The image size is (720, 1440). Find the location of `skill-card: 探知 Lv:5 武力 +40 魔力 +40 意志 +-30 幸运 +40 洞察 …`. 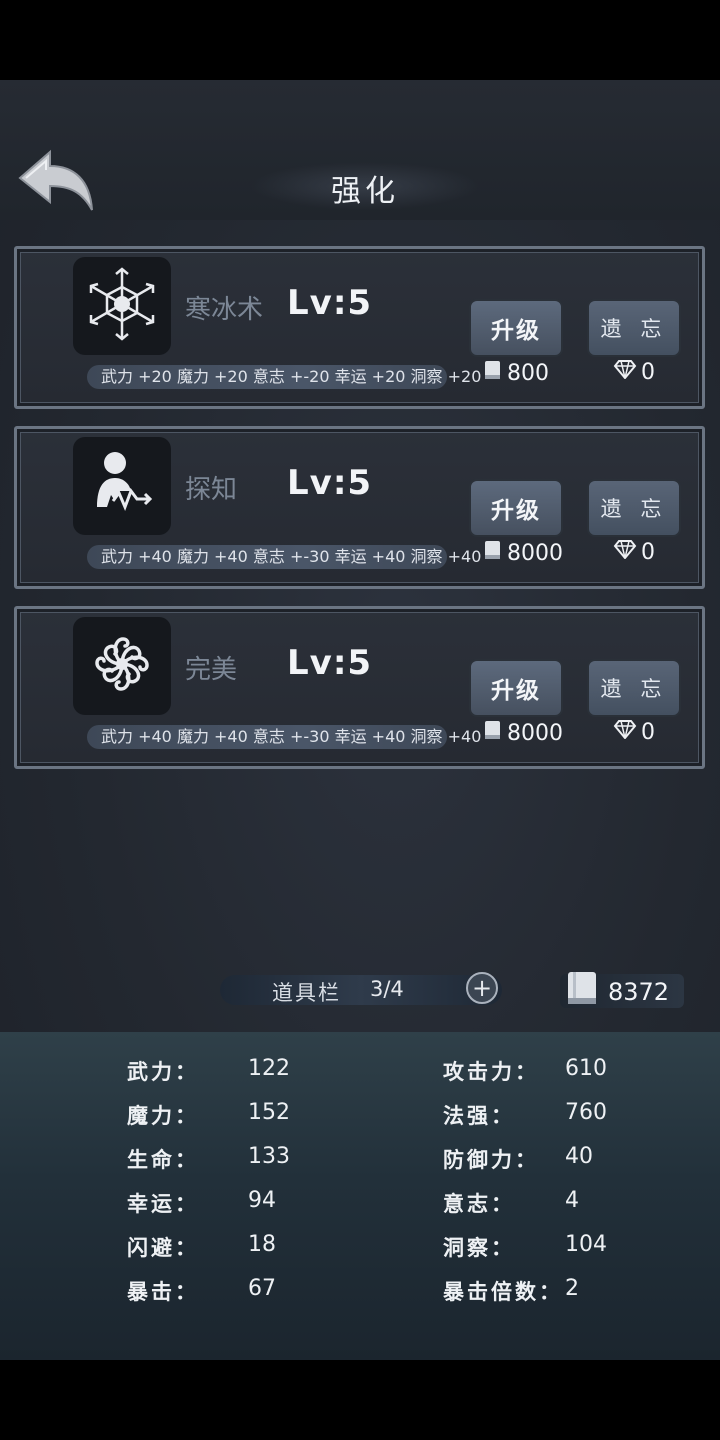

skill-card: 探知 Lv:5 武力 +40 魔力 +40 意志 +-30 幸运 +40 洞察 … is located at coordinates (359, 507).